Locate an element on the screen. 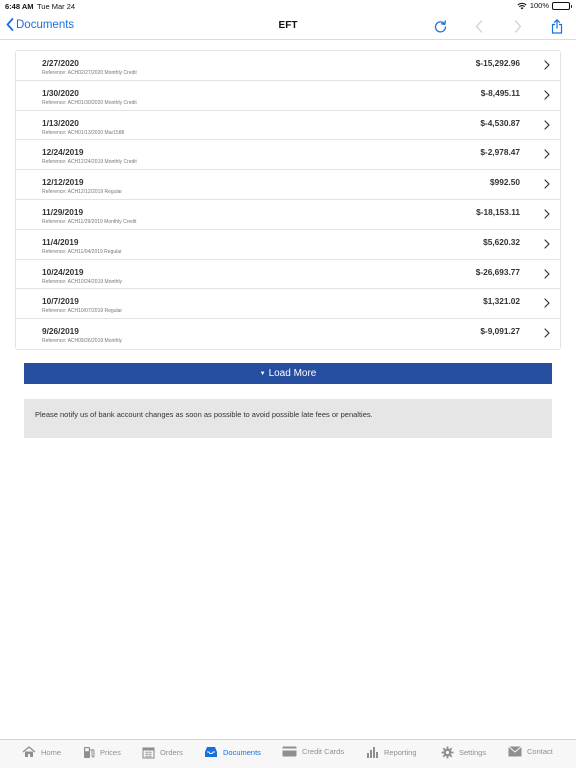  battery-icon is located at coordinates (562, 5).